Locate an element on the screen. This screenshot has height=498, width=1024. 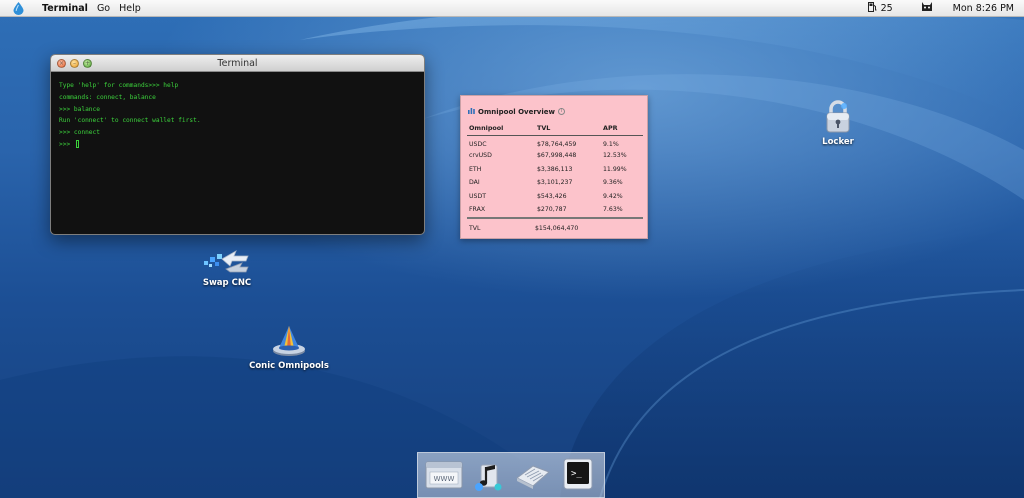
pool-tvl: $3,101,237 is located at coordinates (555, 183).